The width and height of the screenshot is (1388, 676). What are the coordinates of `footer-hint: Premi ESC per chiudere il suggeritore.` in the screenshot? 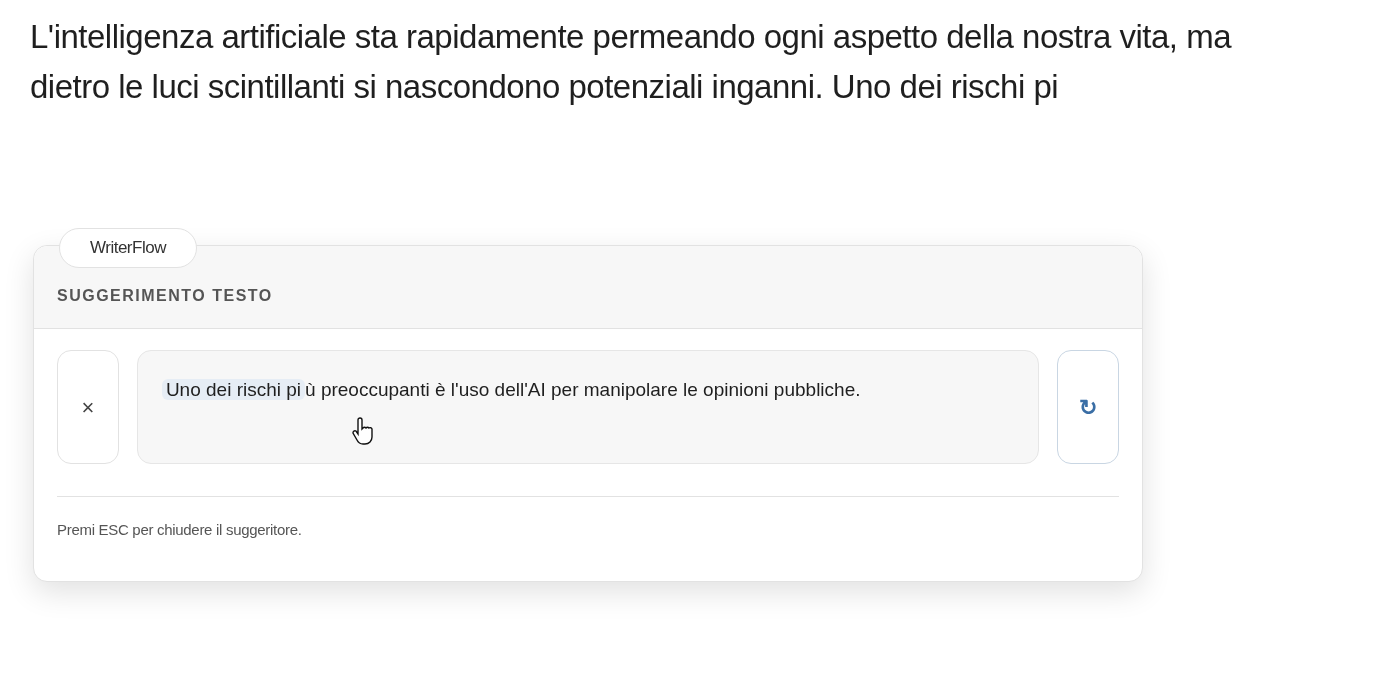 It's located at (179, 530).